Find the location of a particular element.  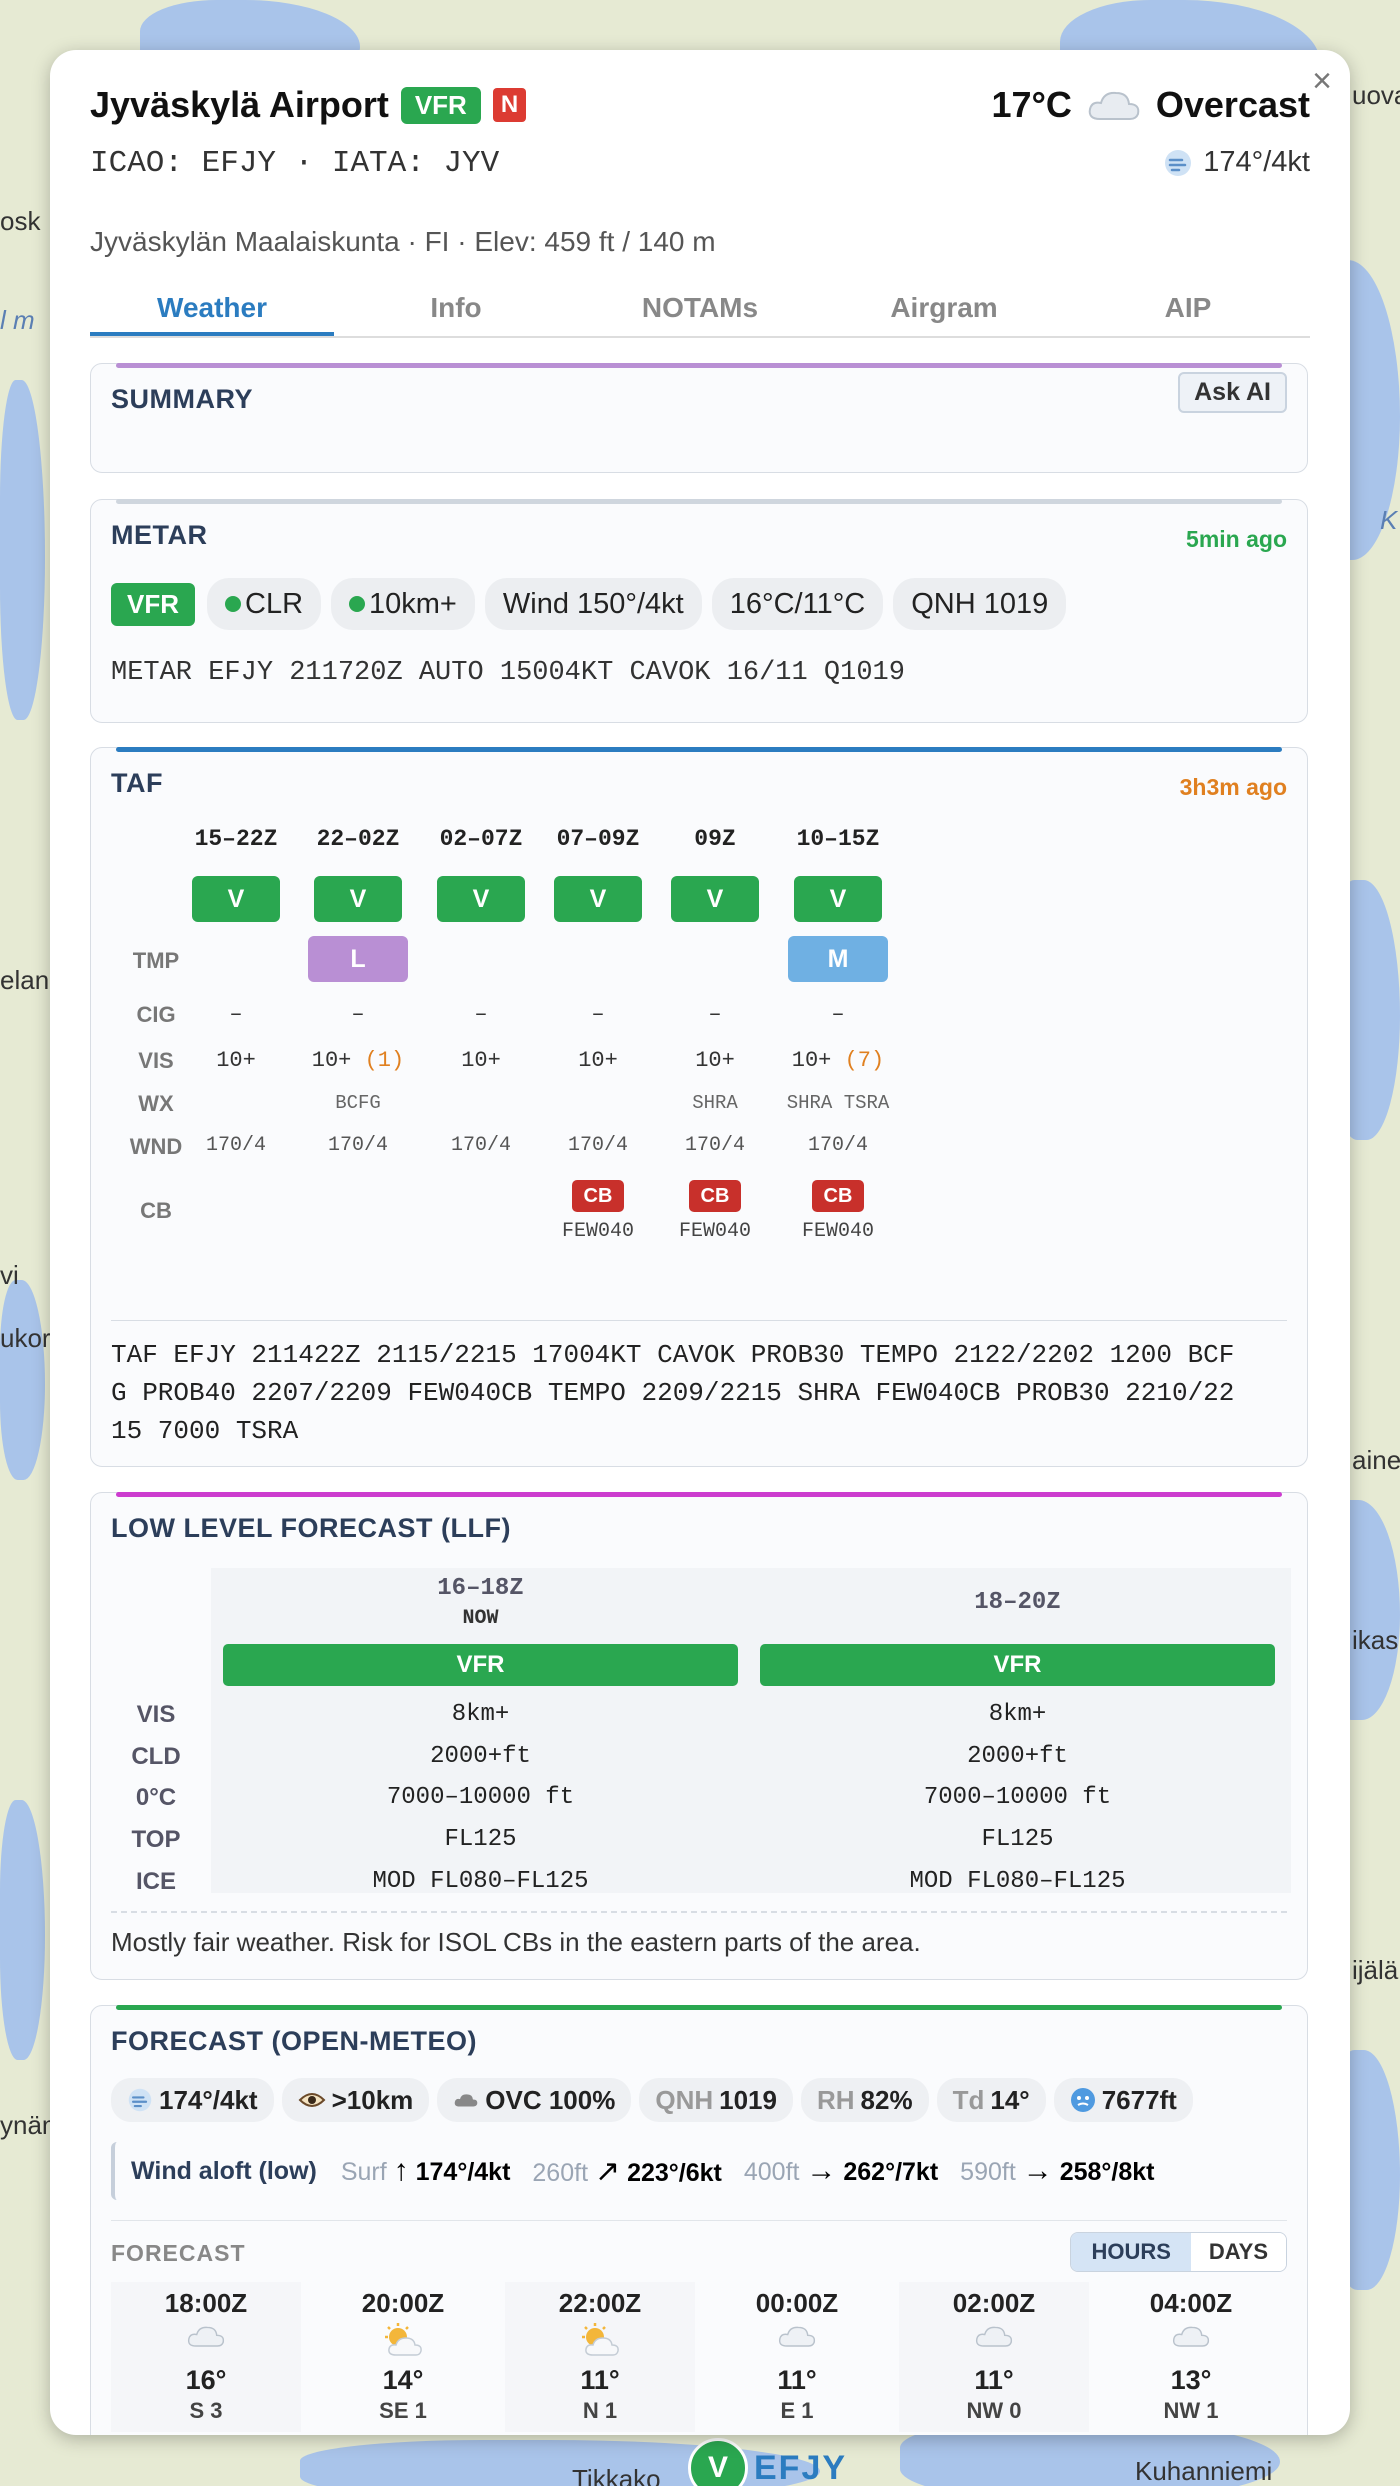

airport-title: Jyväskylä Airport VFR N is located at coordinates (308, 105).